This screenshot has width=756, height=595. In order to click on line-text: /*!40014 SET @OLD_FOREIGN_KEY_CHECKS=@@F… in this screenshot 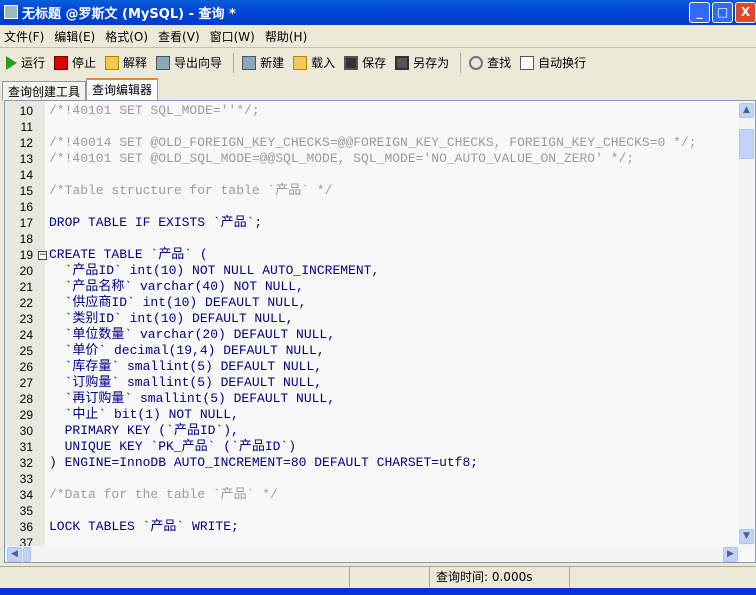, I will do `click(373, 142)`.